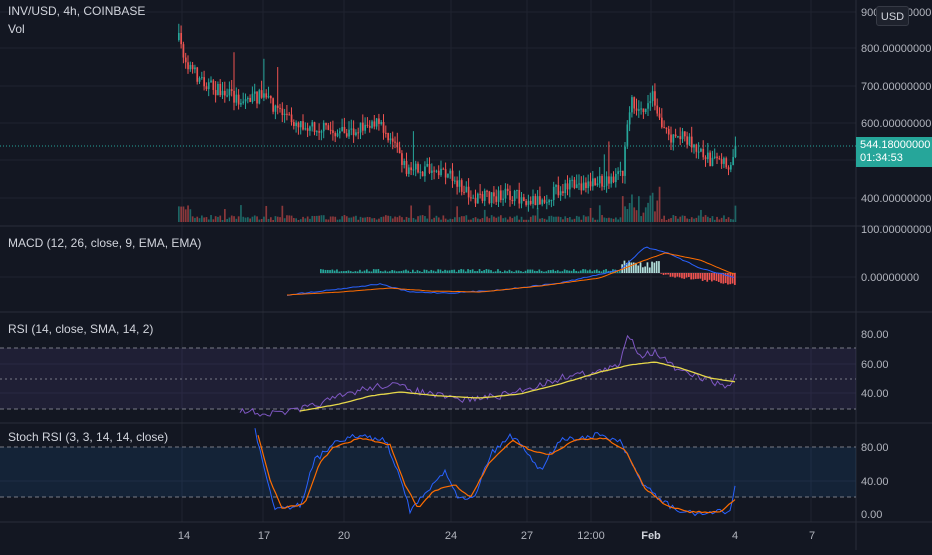 The image size is (932, 555). What do you see at coordinates (184, 536) in the screenshot?
I see `time-tick: 14` at bounding box center [184, 536].